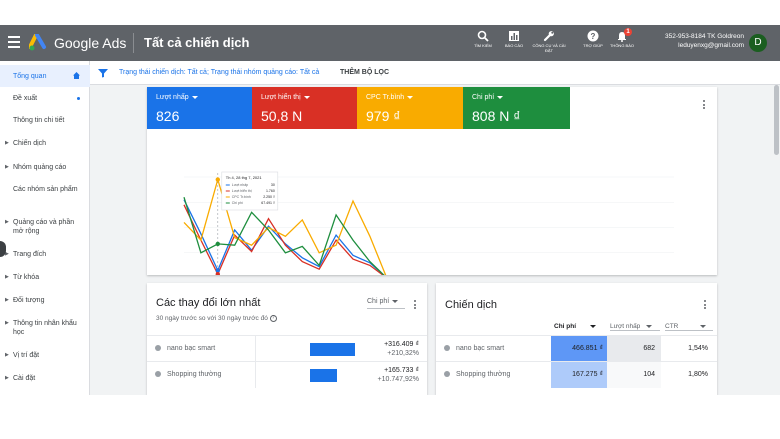 This screenshot has width=780, height=439. What do you see at coordinates (45, 76) in the screenshot?
I see `sidebar-item-overview: Tổng quan` at bounding box center [45, 76].